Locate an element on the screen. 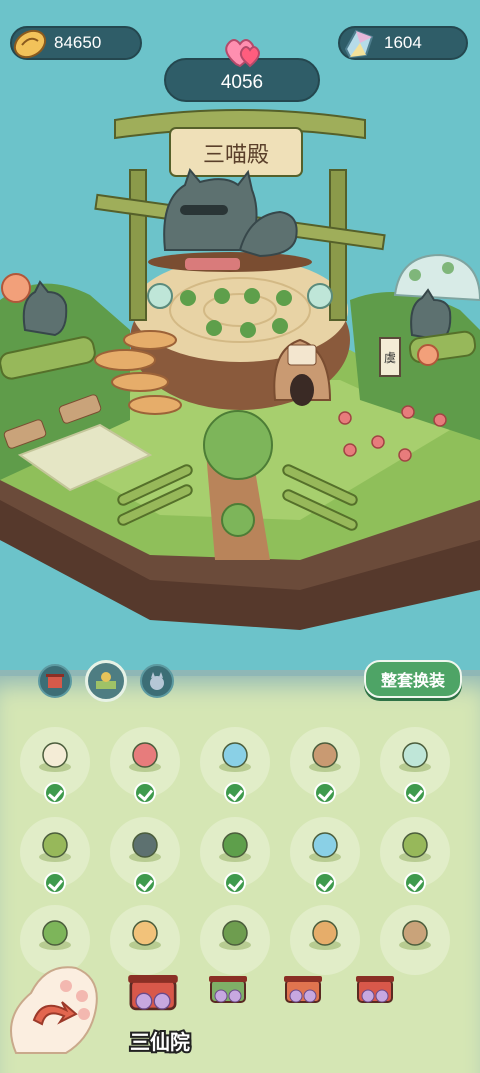 This screenshot has height=1073, width=480. selected-set-label: 三仙院 is located at coordinates (160, 1043).